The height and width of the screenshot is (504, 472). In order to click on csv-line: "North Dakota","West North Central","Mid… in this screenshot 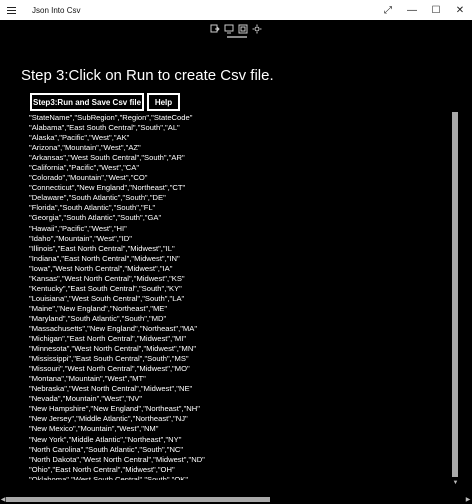, I will do `click(117, 459)`.